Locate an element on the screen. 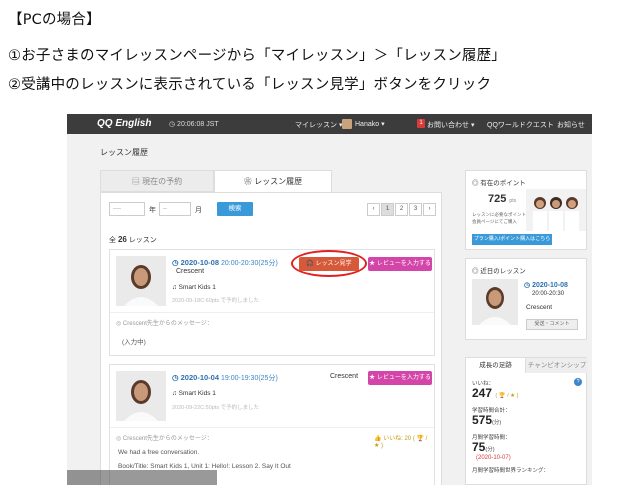 This screenshot has width=640, height=485. pager-page-3: 3 is located at coordinates (415, 209).